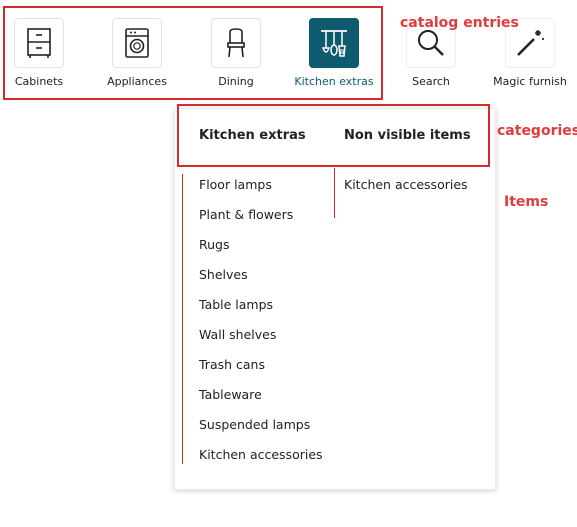 Image resolution: width=577 pixels, height=527 pixels. I want to click on catalog-entry-label: Magic furnish, so click(530, 81).